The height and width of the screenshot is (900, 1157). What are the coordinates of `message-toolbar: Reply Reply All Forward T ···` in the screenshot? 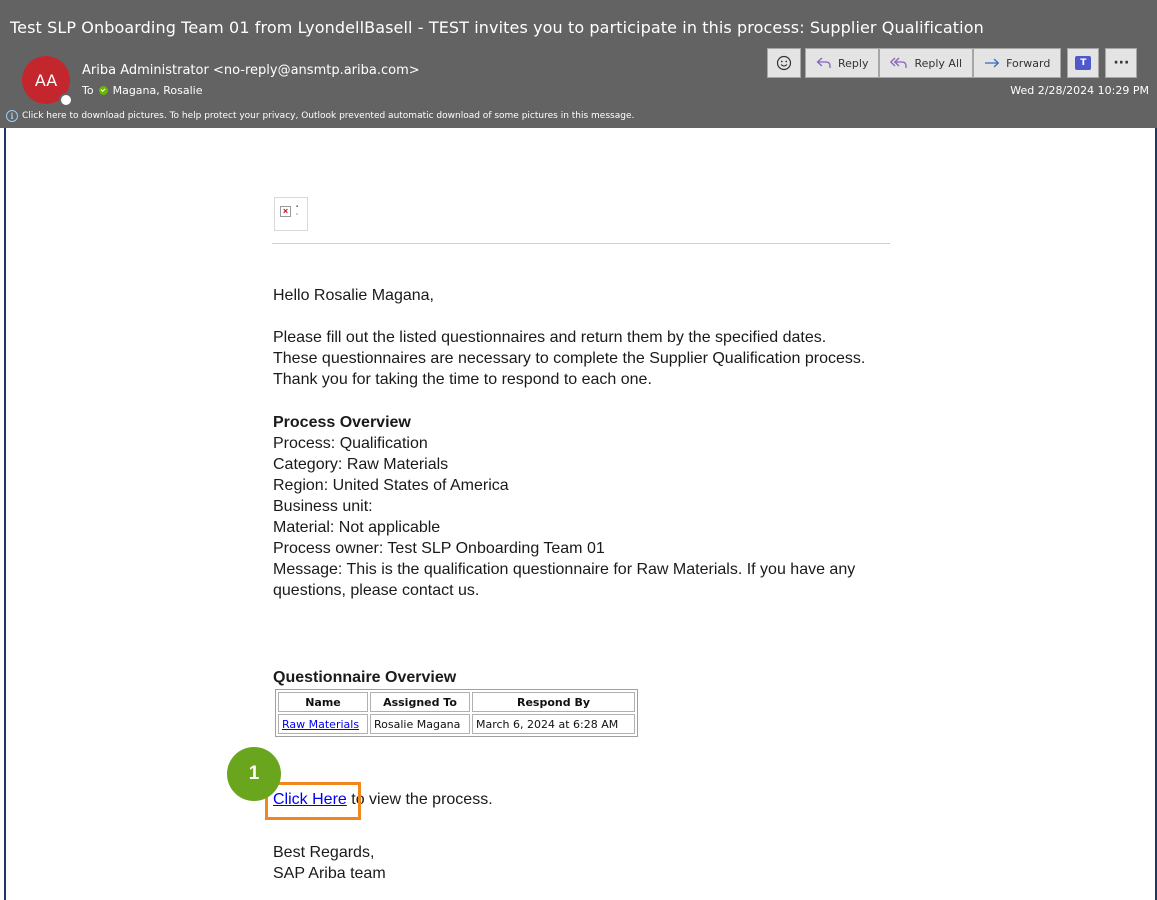 It's located at (952, 63).